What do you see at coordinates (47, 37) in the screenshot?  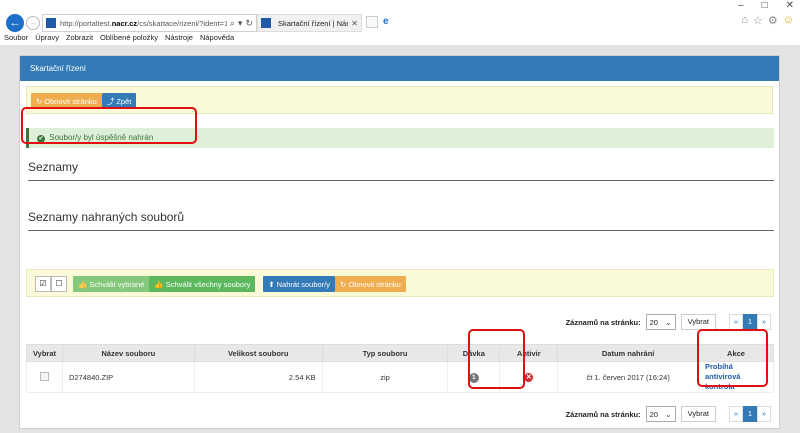 I see `menu-upravy: Úpravy` at bounding box center [47, 37].